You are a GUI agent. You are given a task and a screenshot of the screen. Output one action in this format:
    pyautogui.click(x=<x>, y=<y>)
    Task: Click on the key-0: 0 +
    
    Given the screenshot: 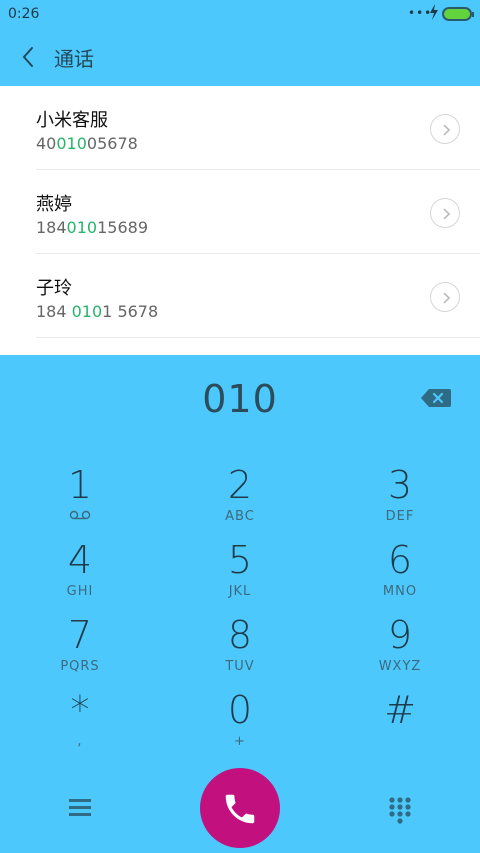 What is the action you would take?
    pyautogui.click(x=240, y=724)
    